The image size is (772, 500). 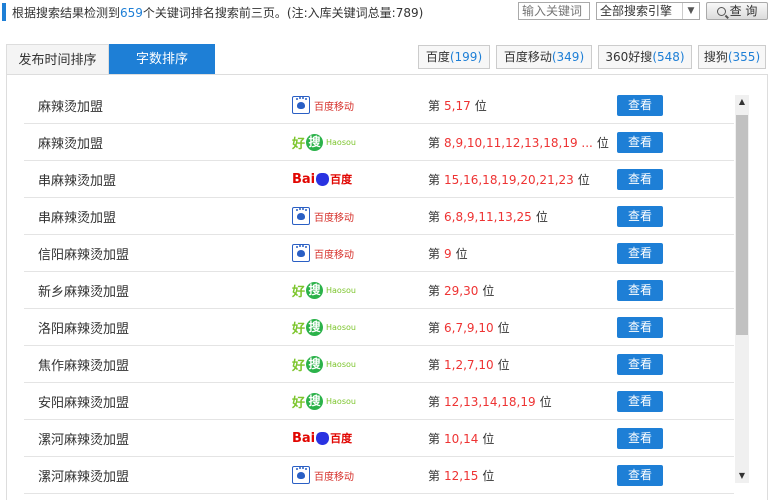 I want to click on rank-positions: 第 12,15 位, so click(x=461, y=476).